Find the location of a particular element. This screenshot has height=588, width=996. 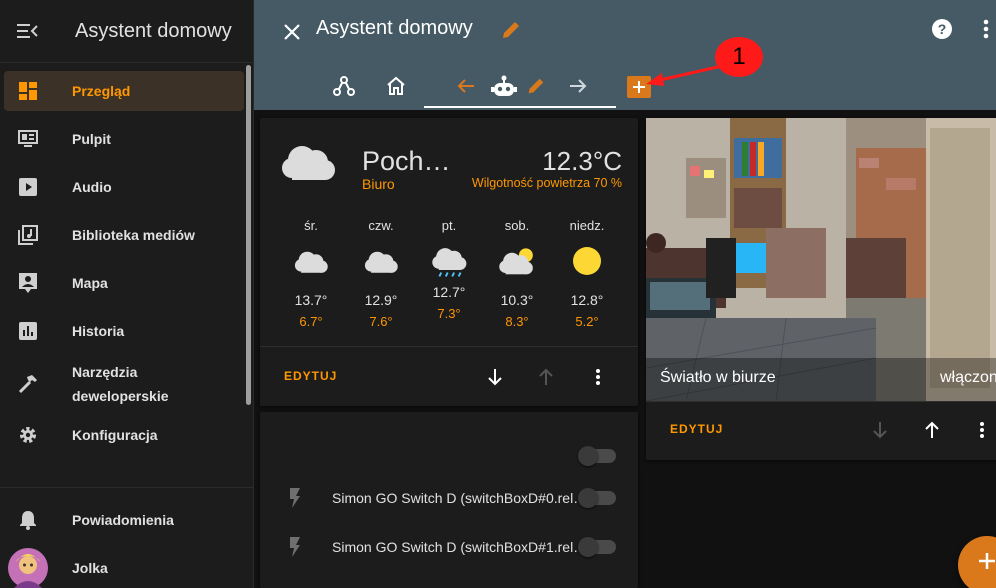

help-button: ? is located at coordinates (943, 30).